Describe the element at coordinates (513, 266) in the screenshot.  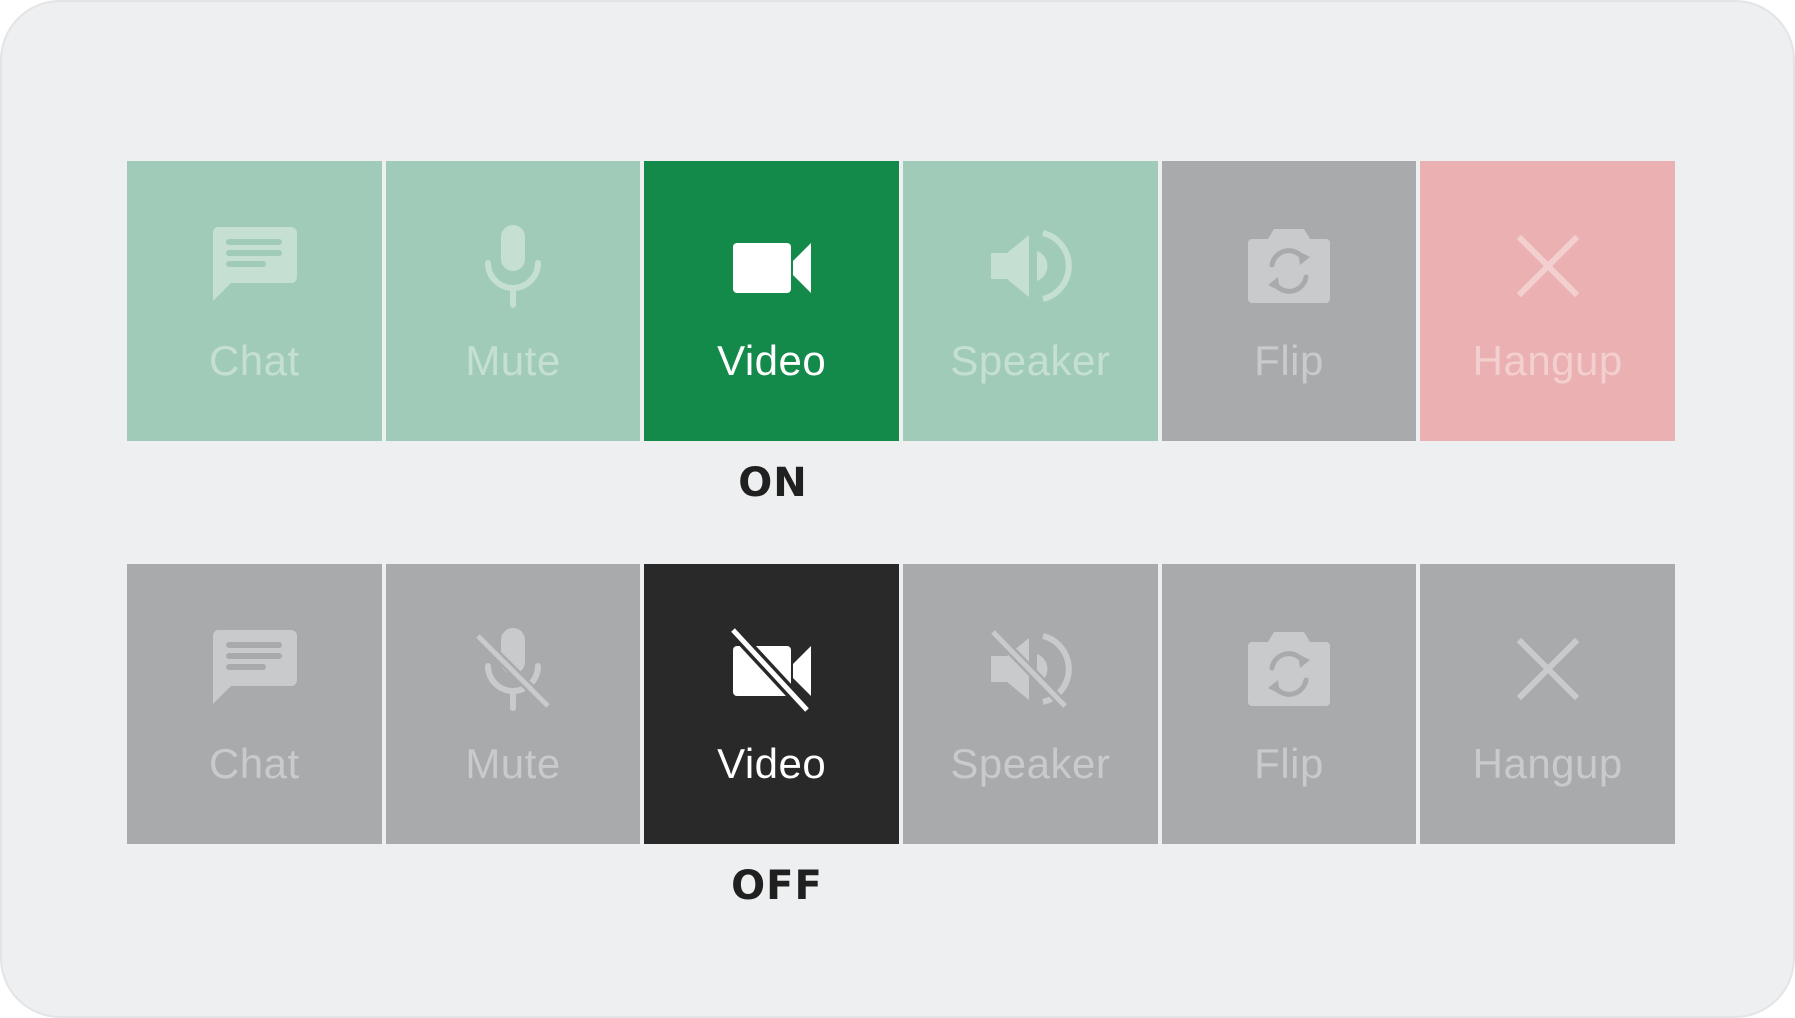
I see `microphone-icon` at that location.